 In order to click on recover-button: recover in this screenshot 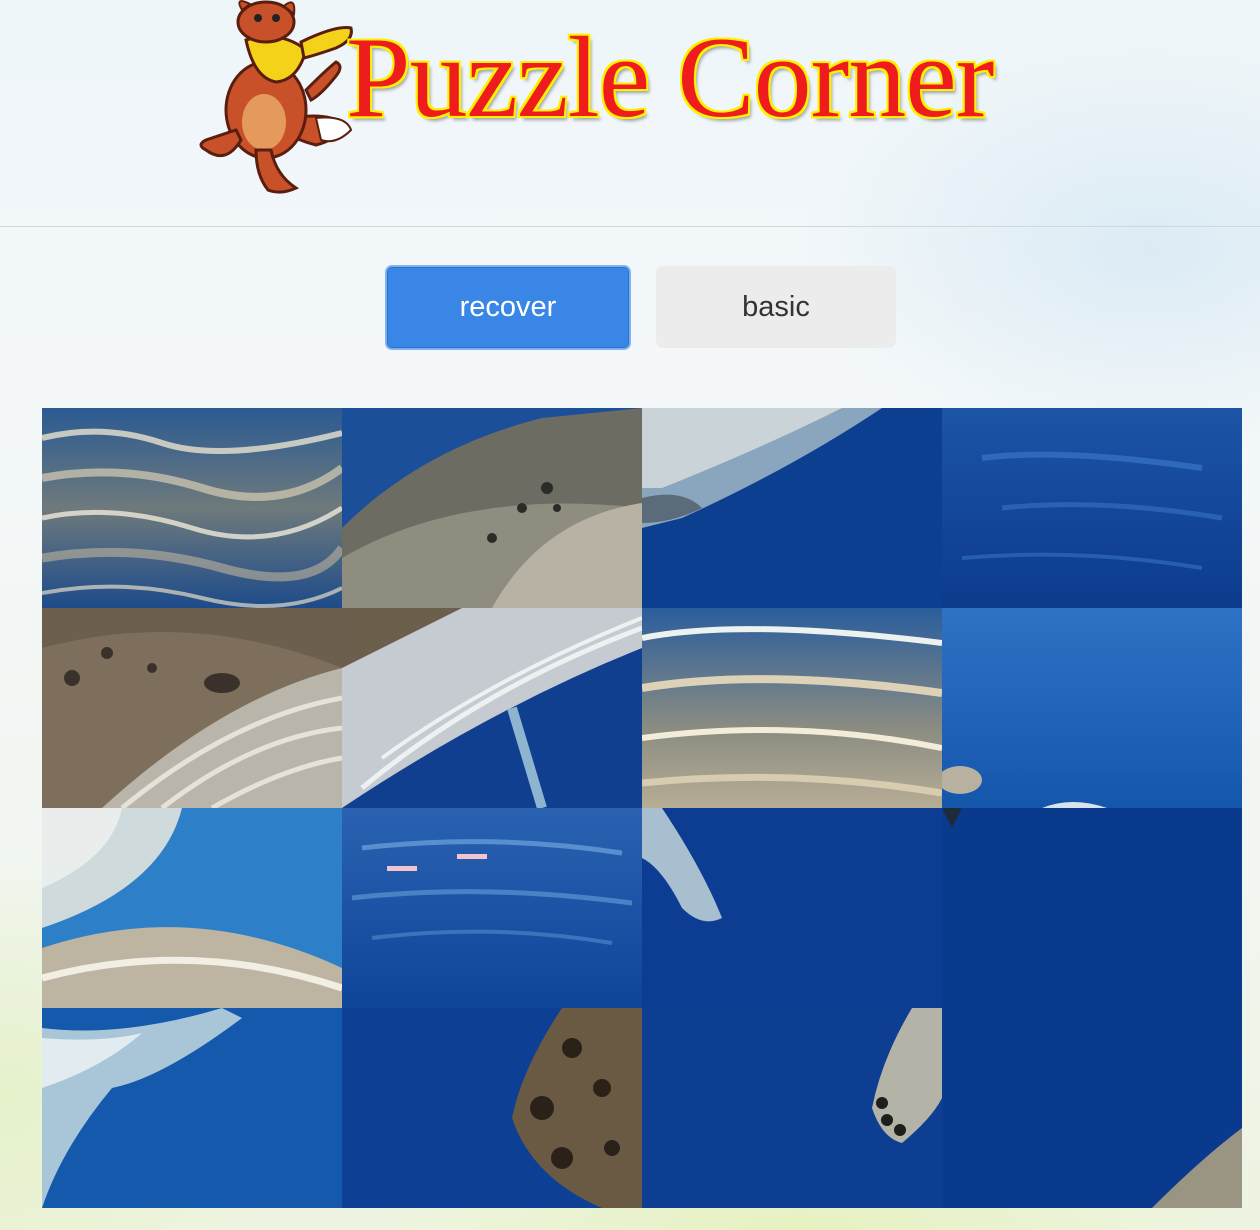, I will do `click(508, 307)`.